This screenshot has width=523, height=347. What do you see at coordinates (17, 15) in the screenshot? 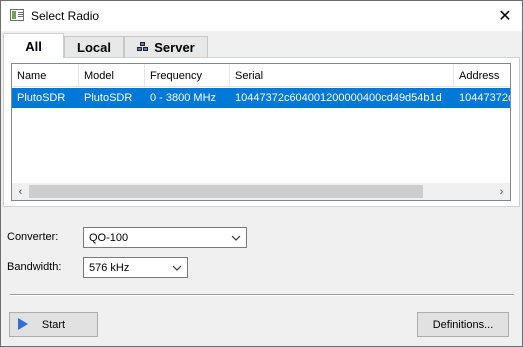
I see `app-window-icon` at bounding box center [17, 15].